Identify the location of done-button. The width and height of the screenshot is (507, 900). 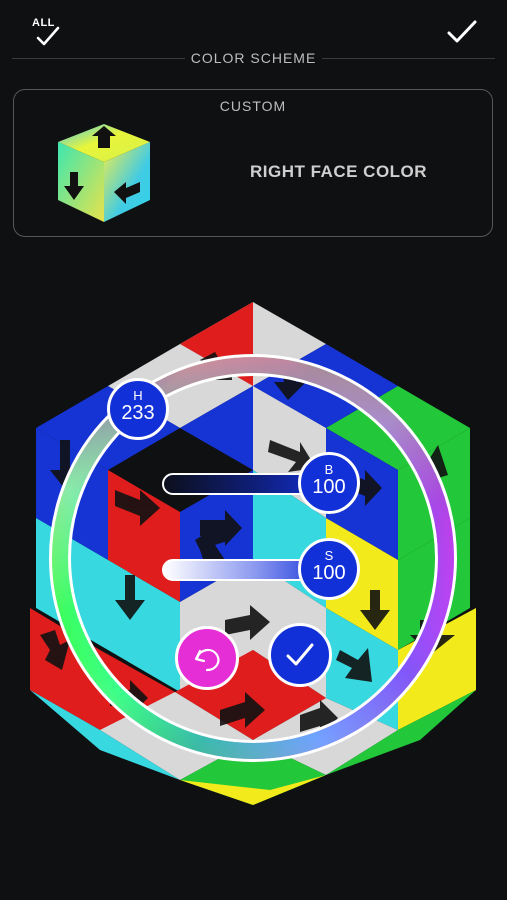
(462, 32).